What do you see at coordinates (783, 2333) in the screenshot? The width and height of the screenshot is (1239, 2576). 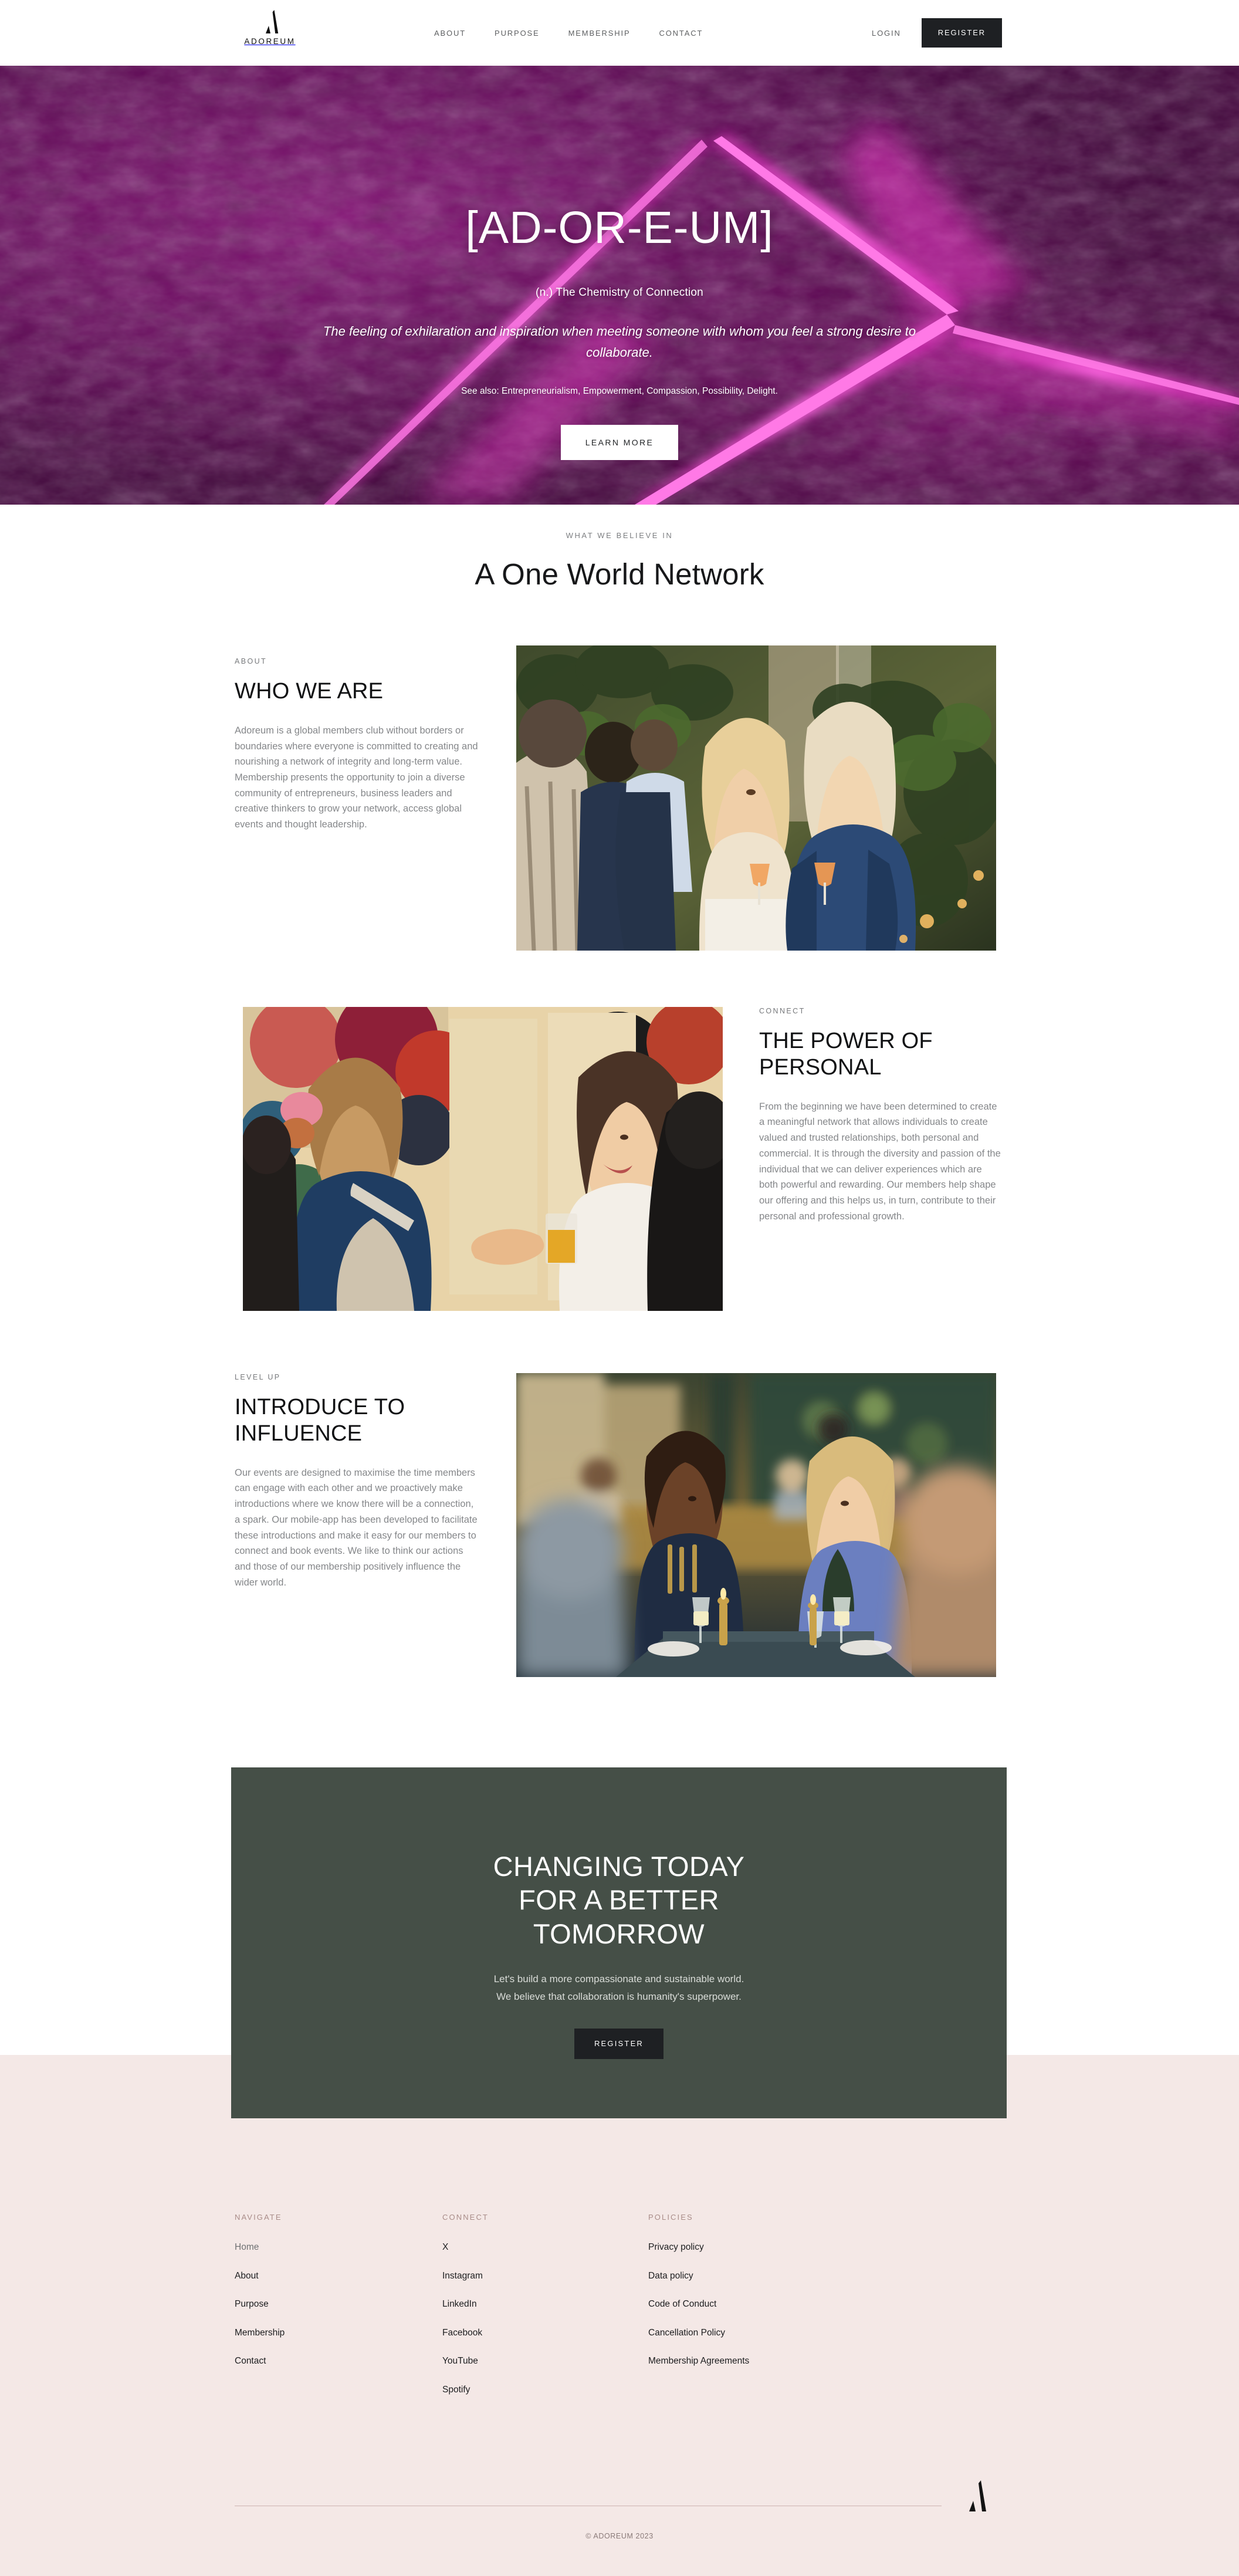 I see `footer-link-cancellation-policy: Cancellation Policy` at bounding box center [783, 2333].